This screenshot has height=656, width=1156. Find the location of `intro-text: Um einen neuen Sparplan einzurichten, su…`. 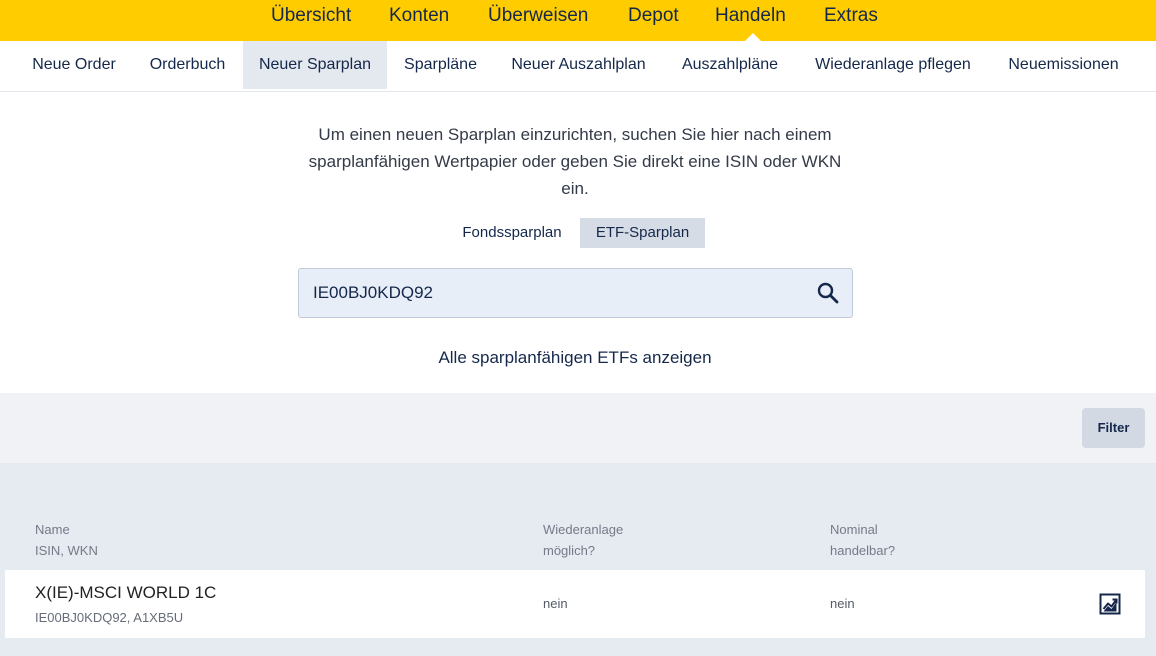

intro-text: Um einen neuen Sparplan einzurichten, su… is located at coordinates (575, 161).